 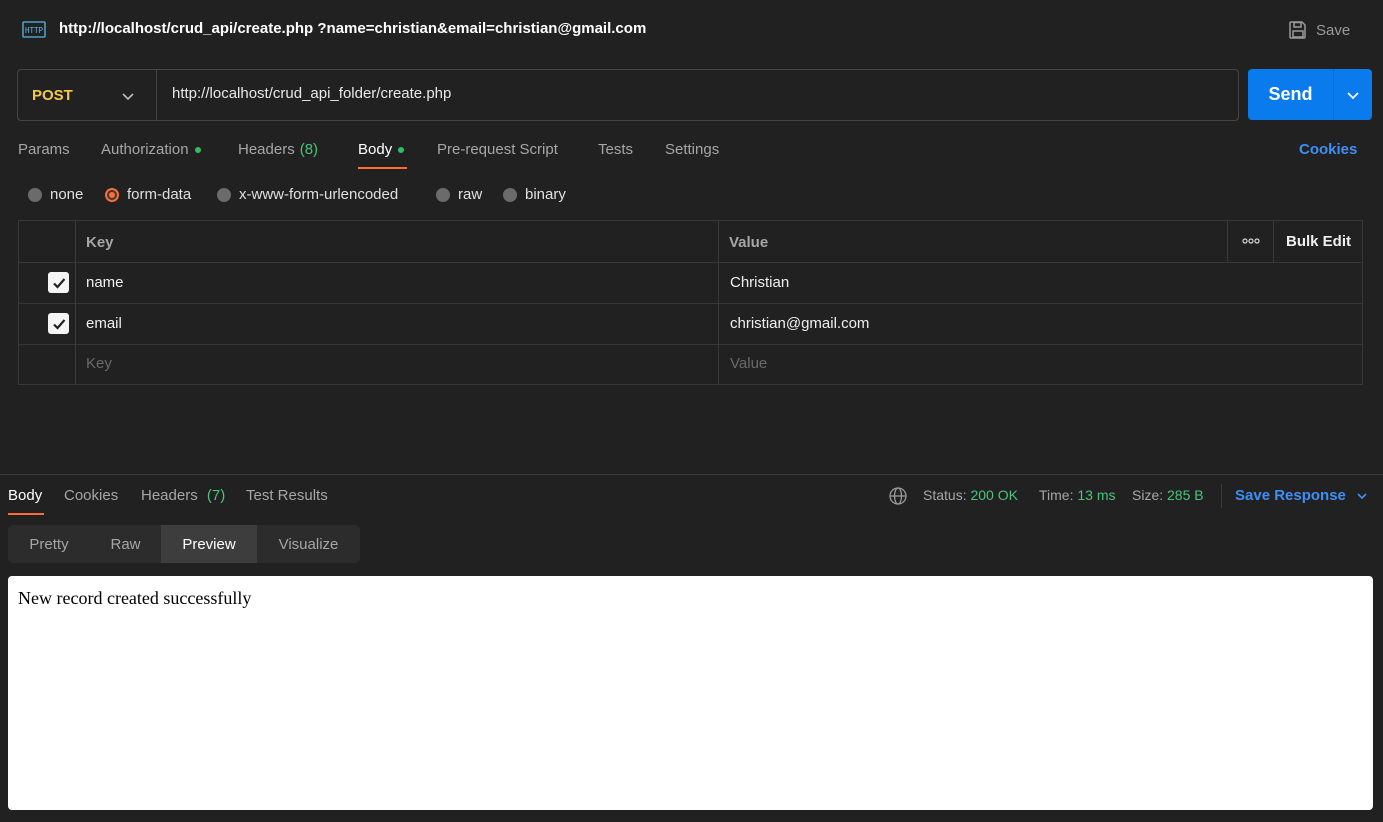 I want to click on tab-settings: Settings, so click(x=692, y=149).